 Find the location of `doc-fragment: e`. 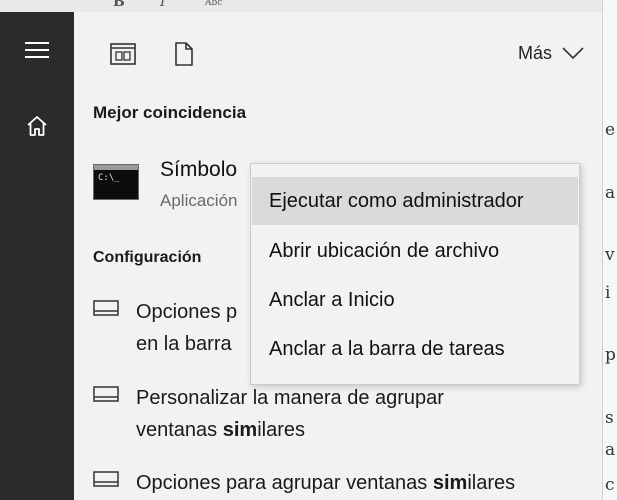

doc-fragment: e is located at coordinates (610, 130).